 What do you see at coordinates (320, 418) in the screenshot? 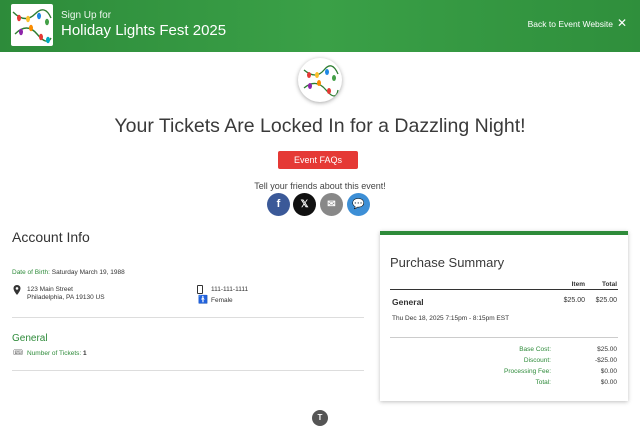
I see `brand-badge-icon: T` at bounding box center [320, 418].